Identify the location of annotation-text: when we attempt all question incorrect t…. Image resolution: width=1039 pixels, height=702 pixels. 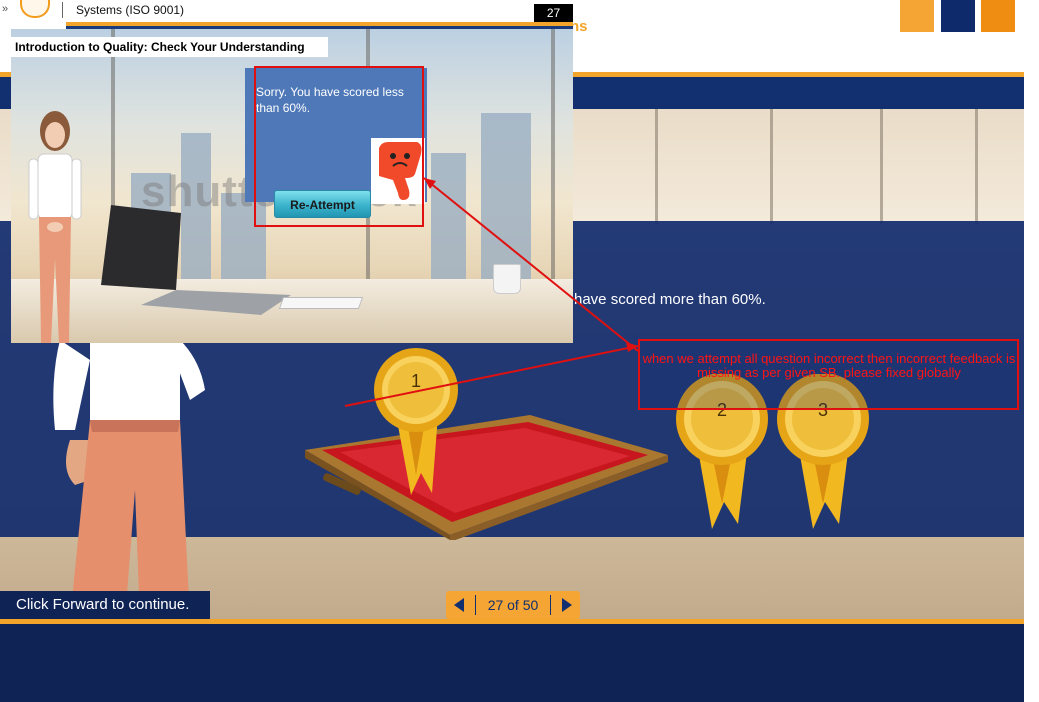
(829, 365).